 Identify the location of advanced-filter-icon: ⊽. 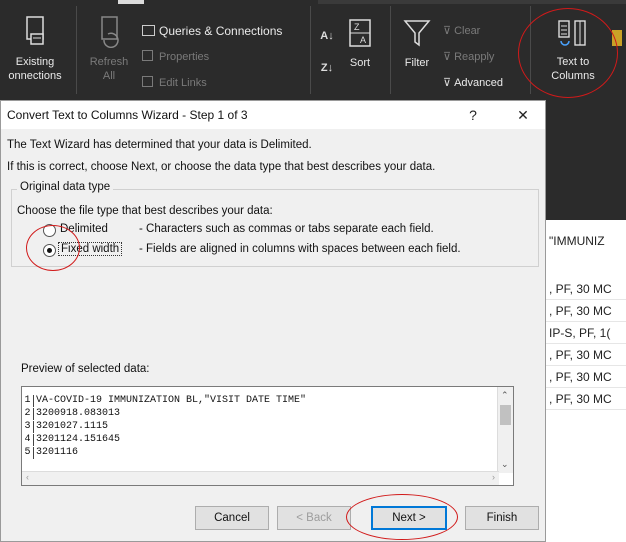
(447, 83).